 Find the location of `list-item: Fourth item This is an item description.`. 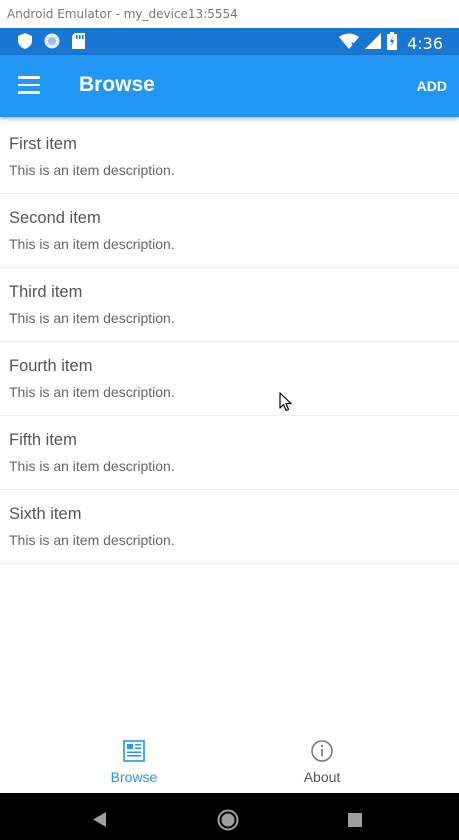

list-item: Fourth item This is an item description. is located at coordinates (229, 379).